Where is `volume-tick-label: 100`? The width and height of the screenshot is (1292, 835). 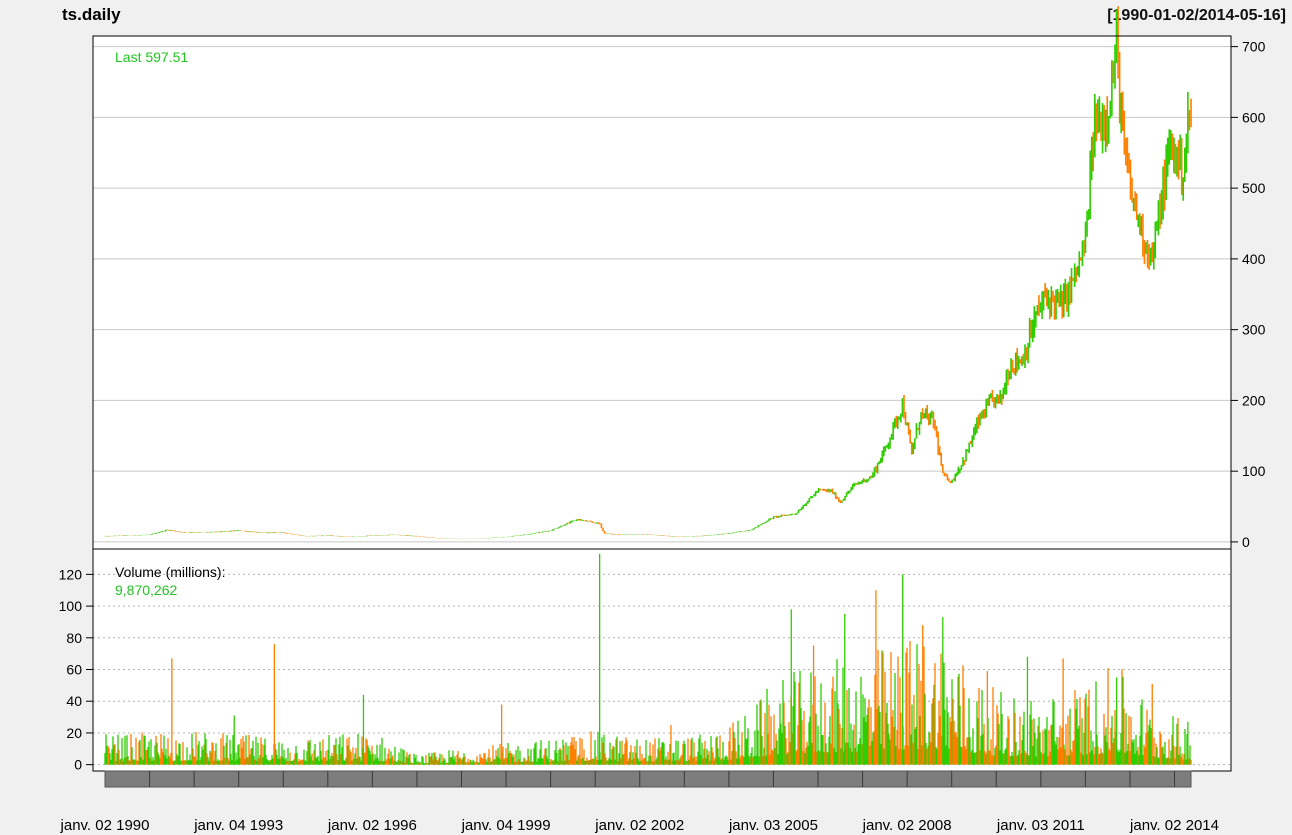 volume-tick-label: 100 is located at coordinates (71, 606).